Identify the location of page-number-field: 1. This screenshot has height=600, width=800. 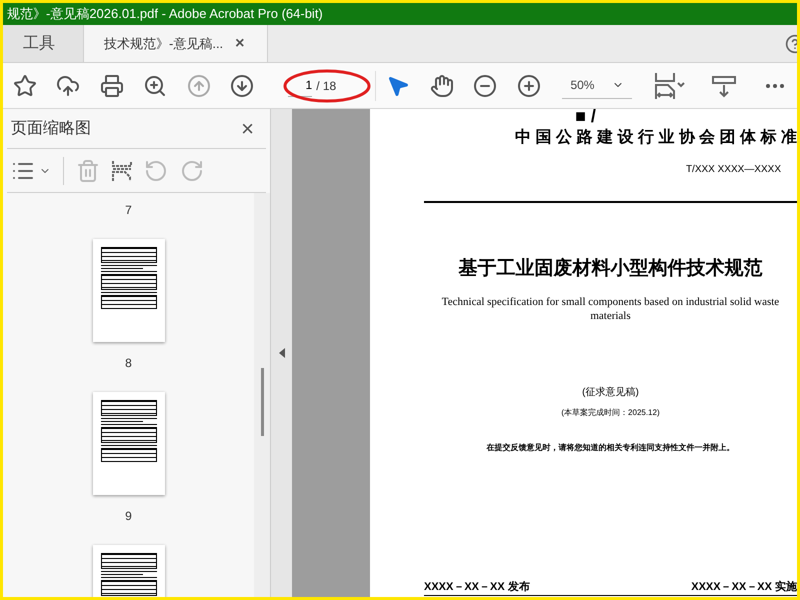
(300, 85).